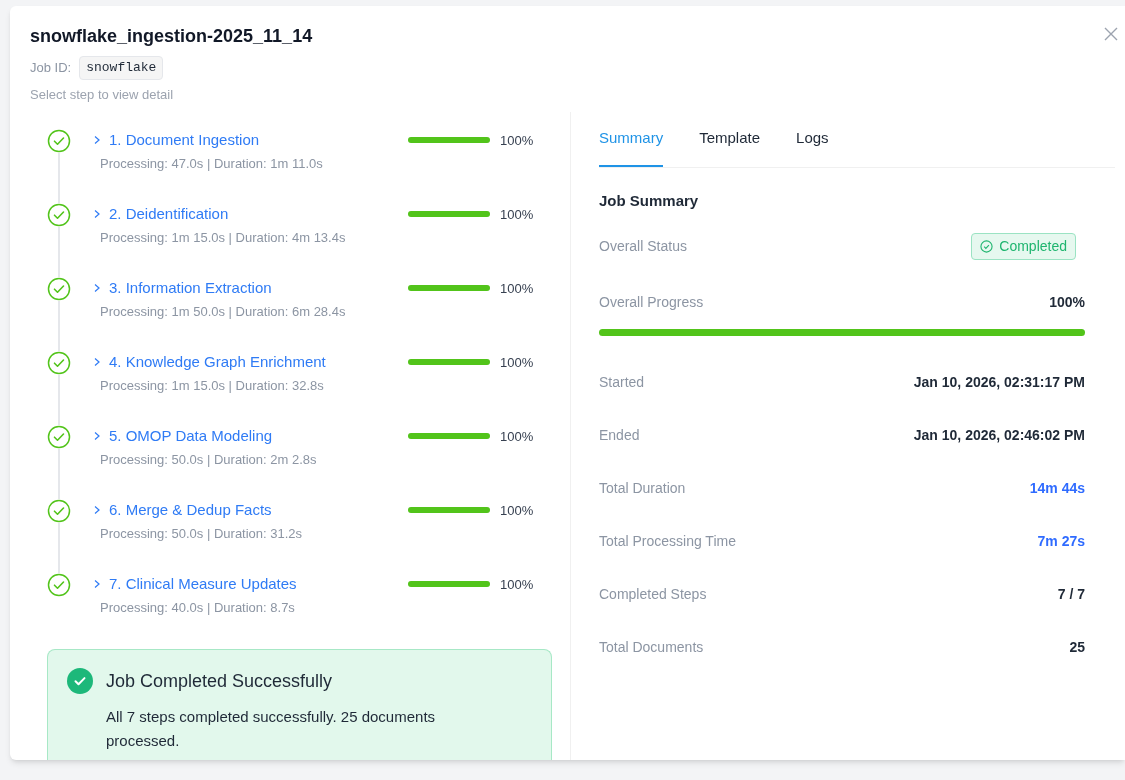 Image resolution: width=1125 pixels, height=780 pixels. What do you see at coordinates (643, 246) in the screenshot?
I see `summary-label: Overall Status` at bounding box center [643, 246].